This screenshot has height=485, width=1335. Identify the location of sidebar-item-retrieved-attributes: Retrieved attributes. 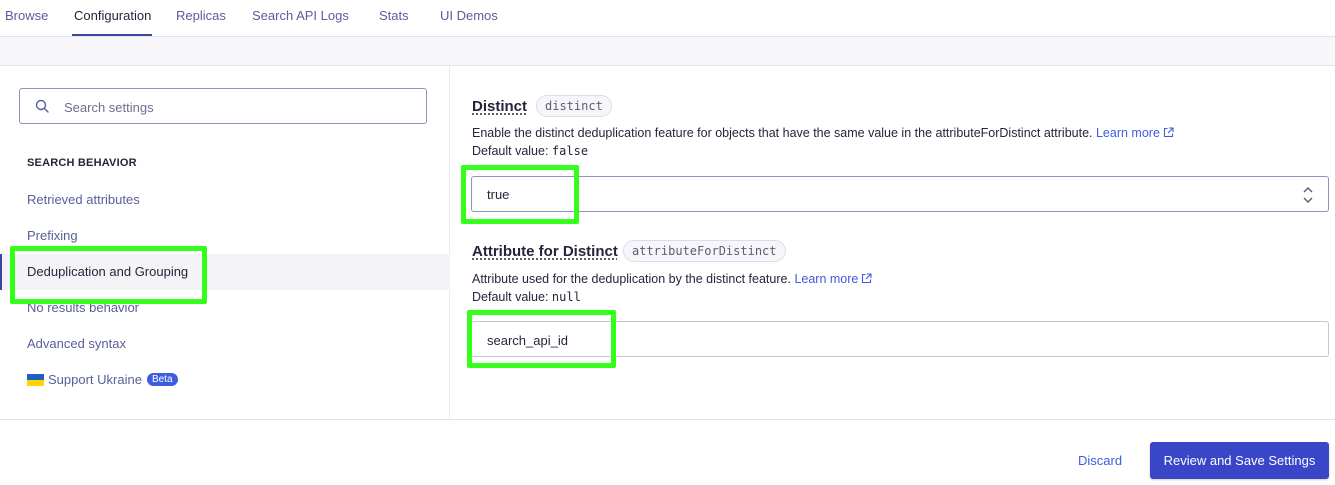
(225, 200).